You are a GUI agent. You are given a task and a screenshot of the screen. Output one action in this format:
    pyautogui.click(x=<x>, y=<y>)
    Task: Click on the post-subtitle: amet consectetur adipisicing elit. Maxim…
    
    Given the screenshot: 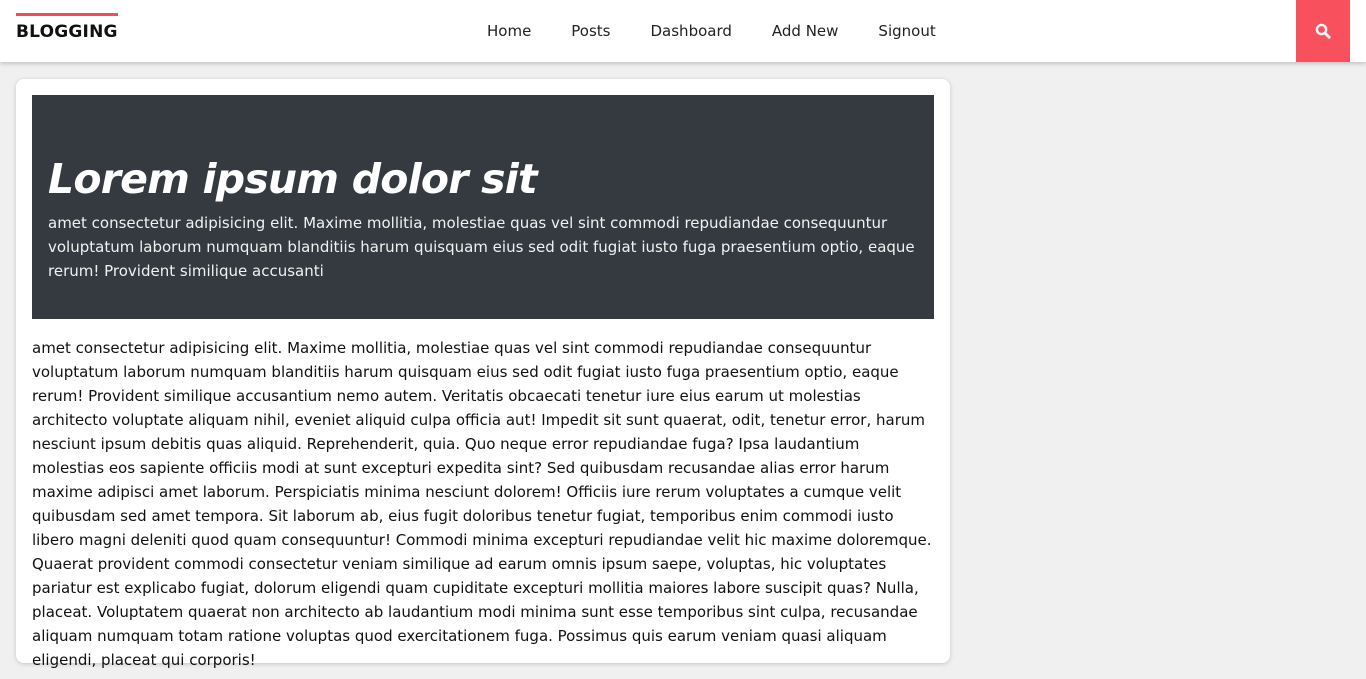 What is the action you would take?
    pyautogui.click(x=481, y=247)
    